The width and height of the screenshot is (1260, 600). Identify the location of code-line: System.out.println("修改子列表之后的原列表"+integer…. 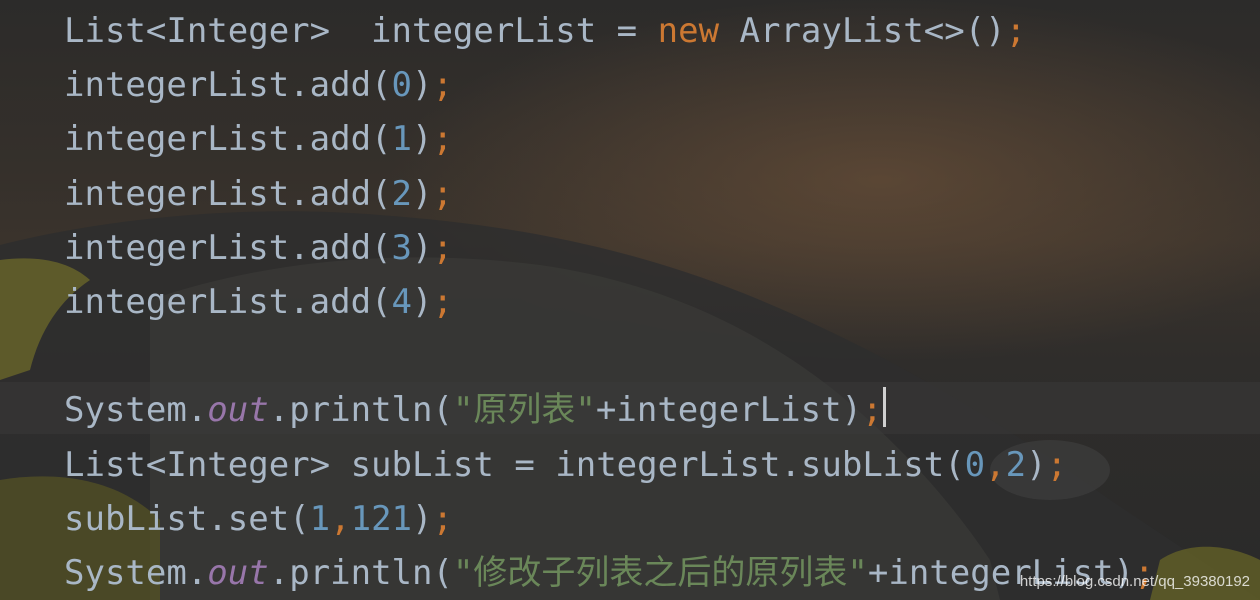
(609, 573).